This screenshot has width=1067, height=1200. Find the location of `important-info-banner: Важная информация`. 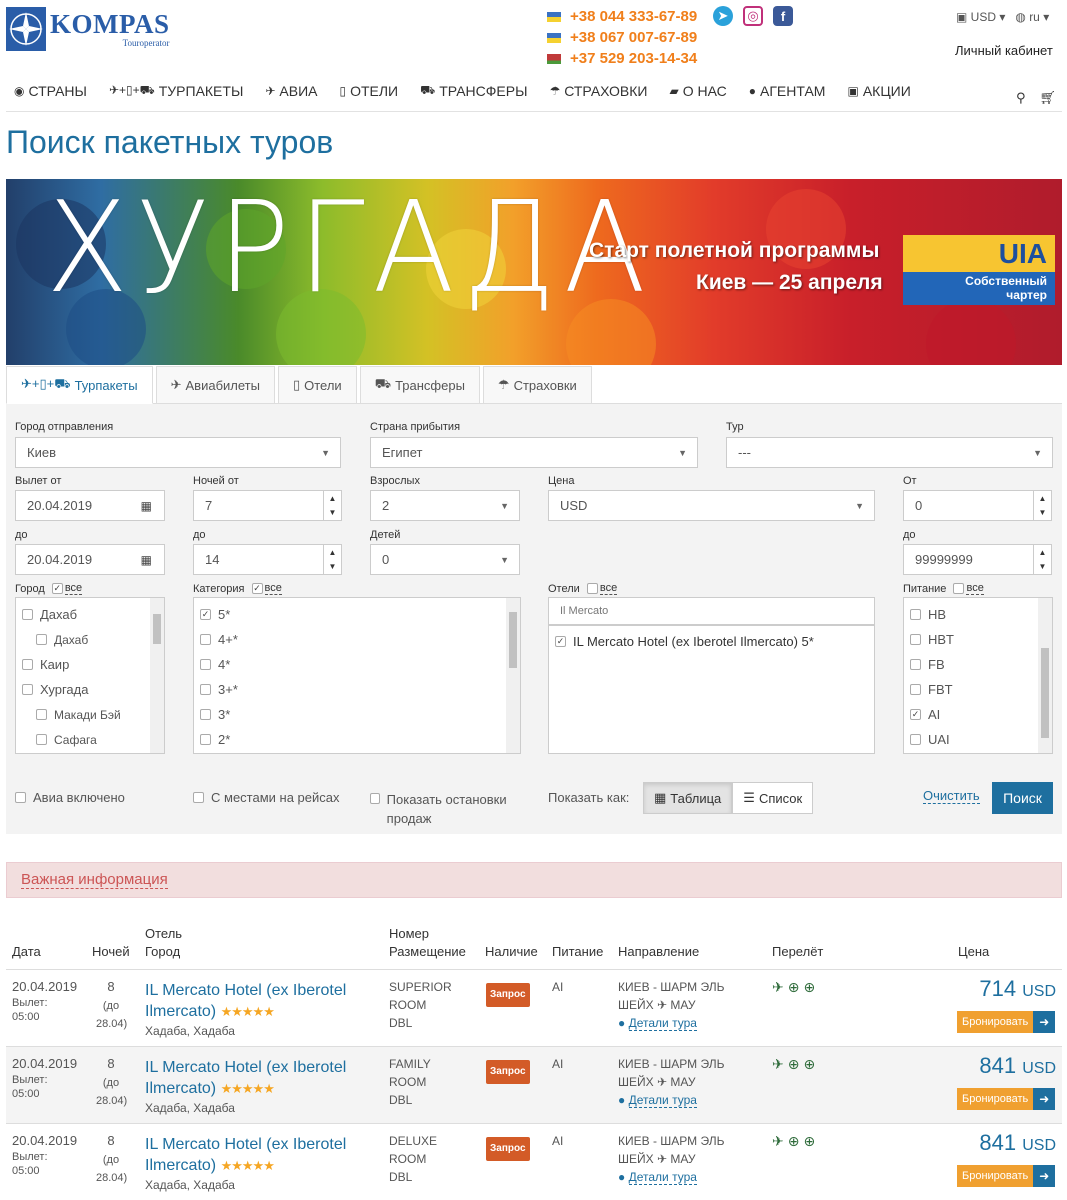

important-info-banner: Важная информация is located at coordinates (534, 880).